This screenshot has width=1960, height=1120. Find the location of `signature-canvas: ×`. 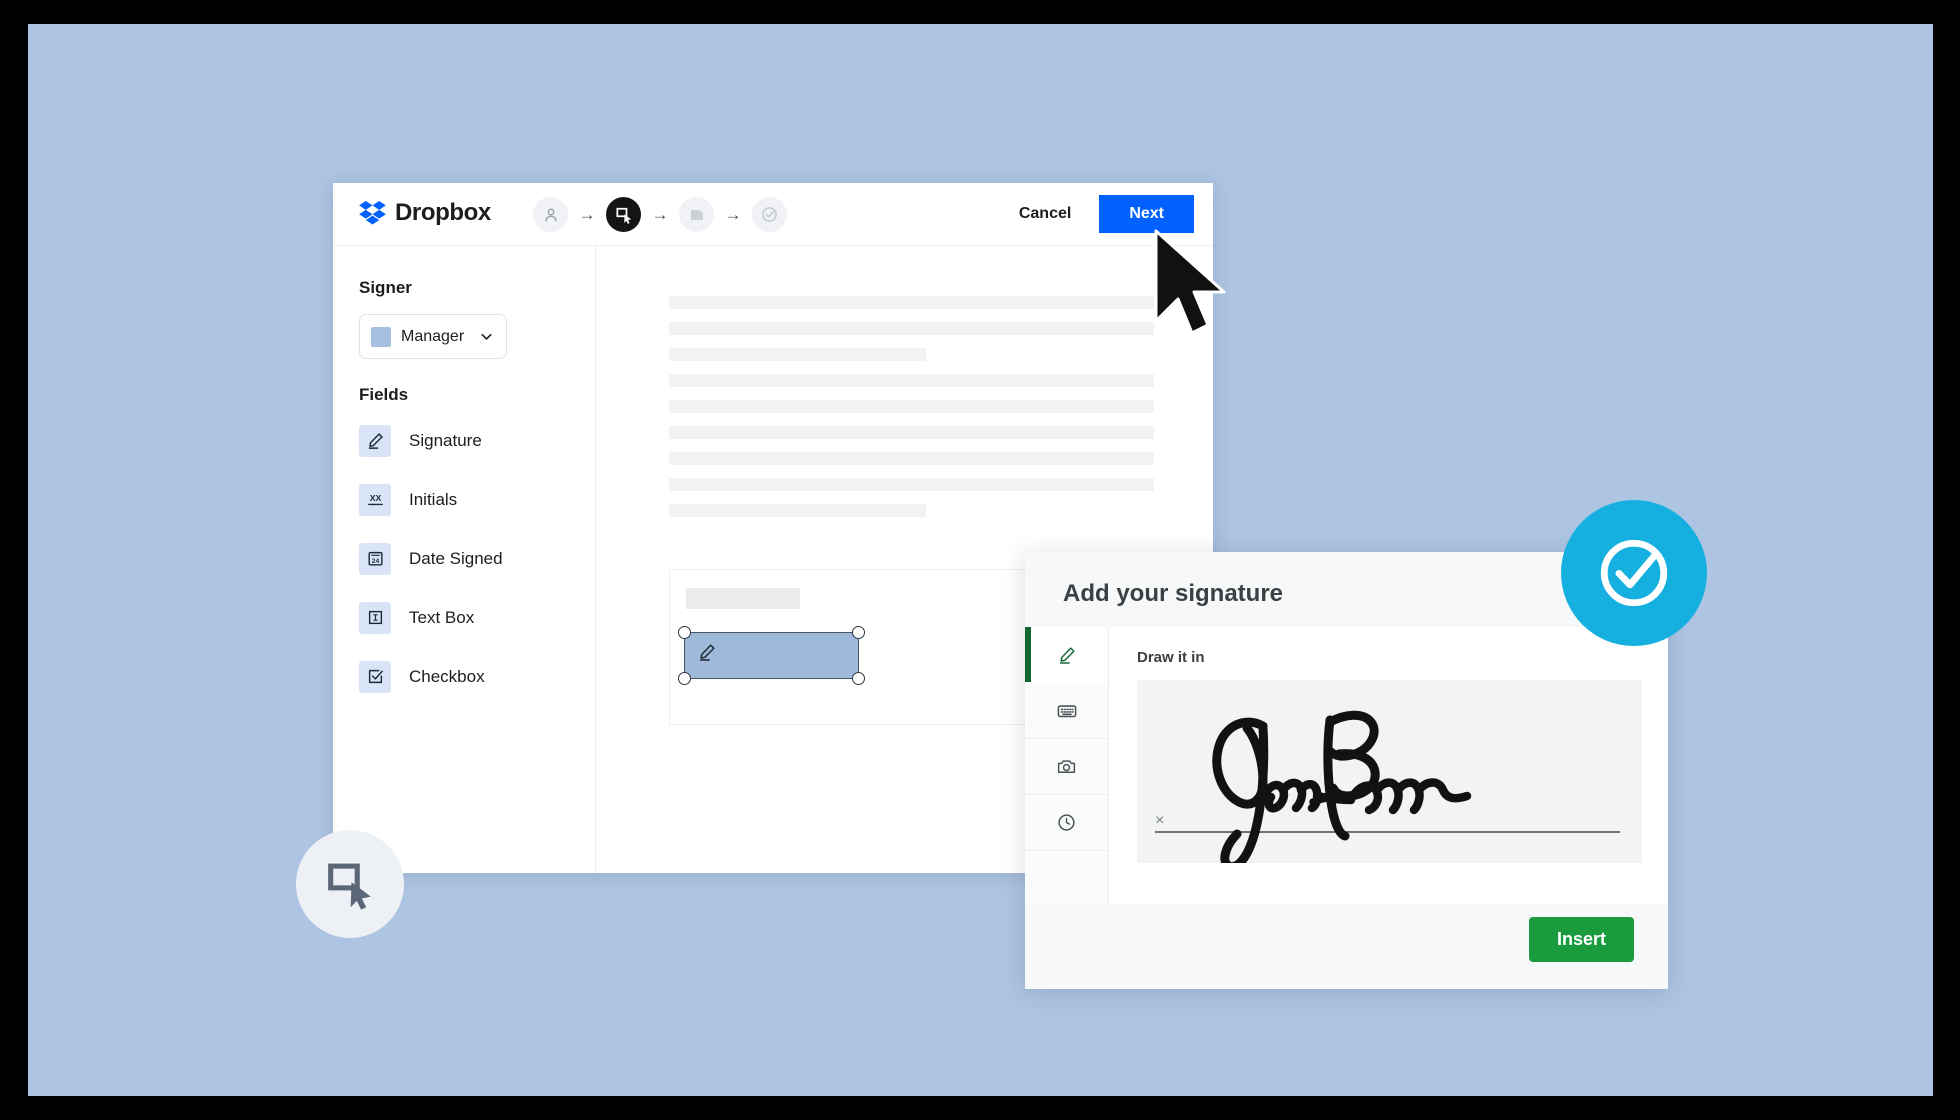

signature-canvas: × is located at coordinates (1389, 771).